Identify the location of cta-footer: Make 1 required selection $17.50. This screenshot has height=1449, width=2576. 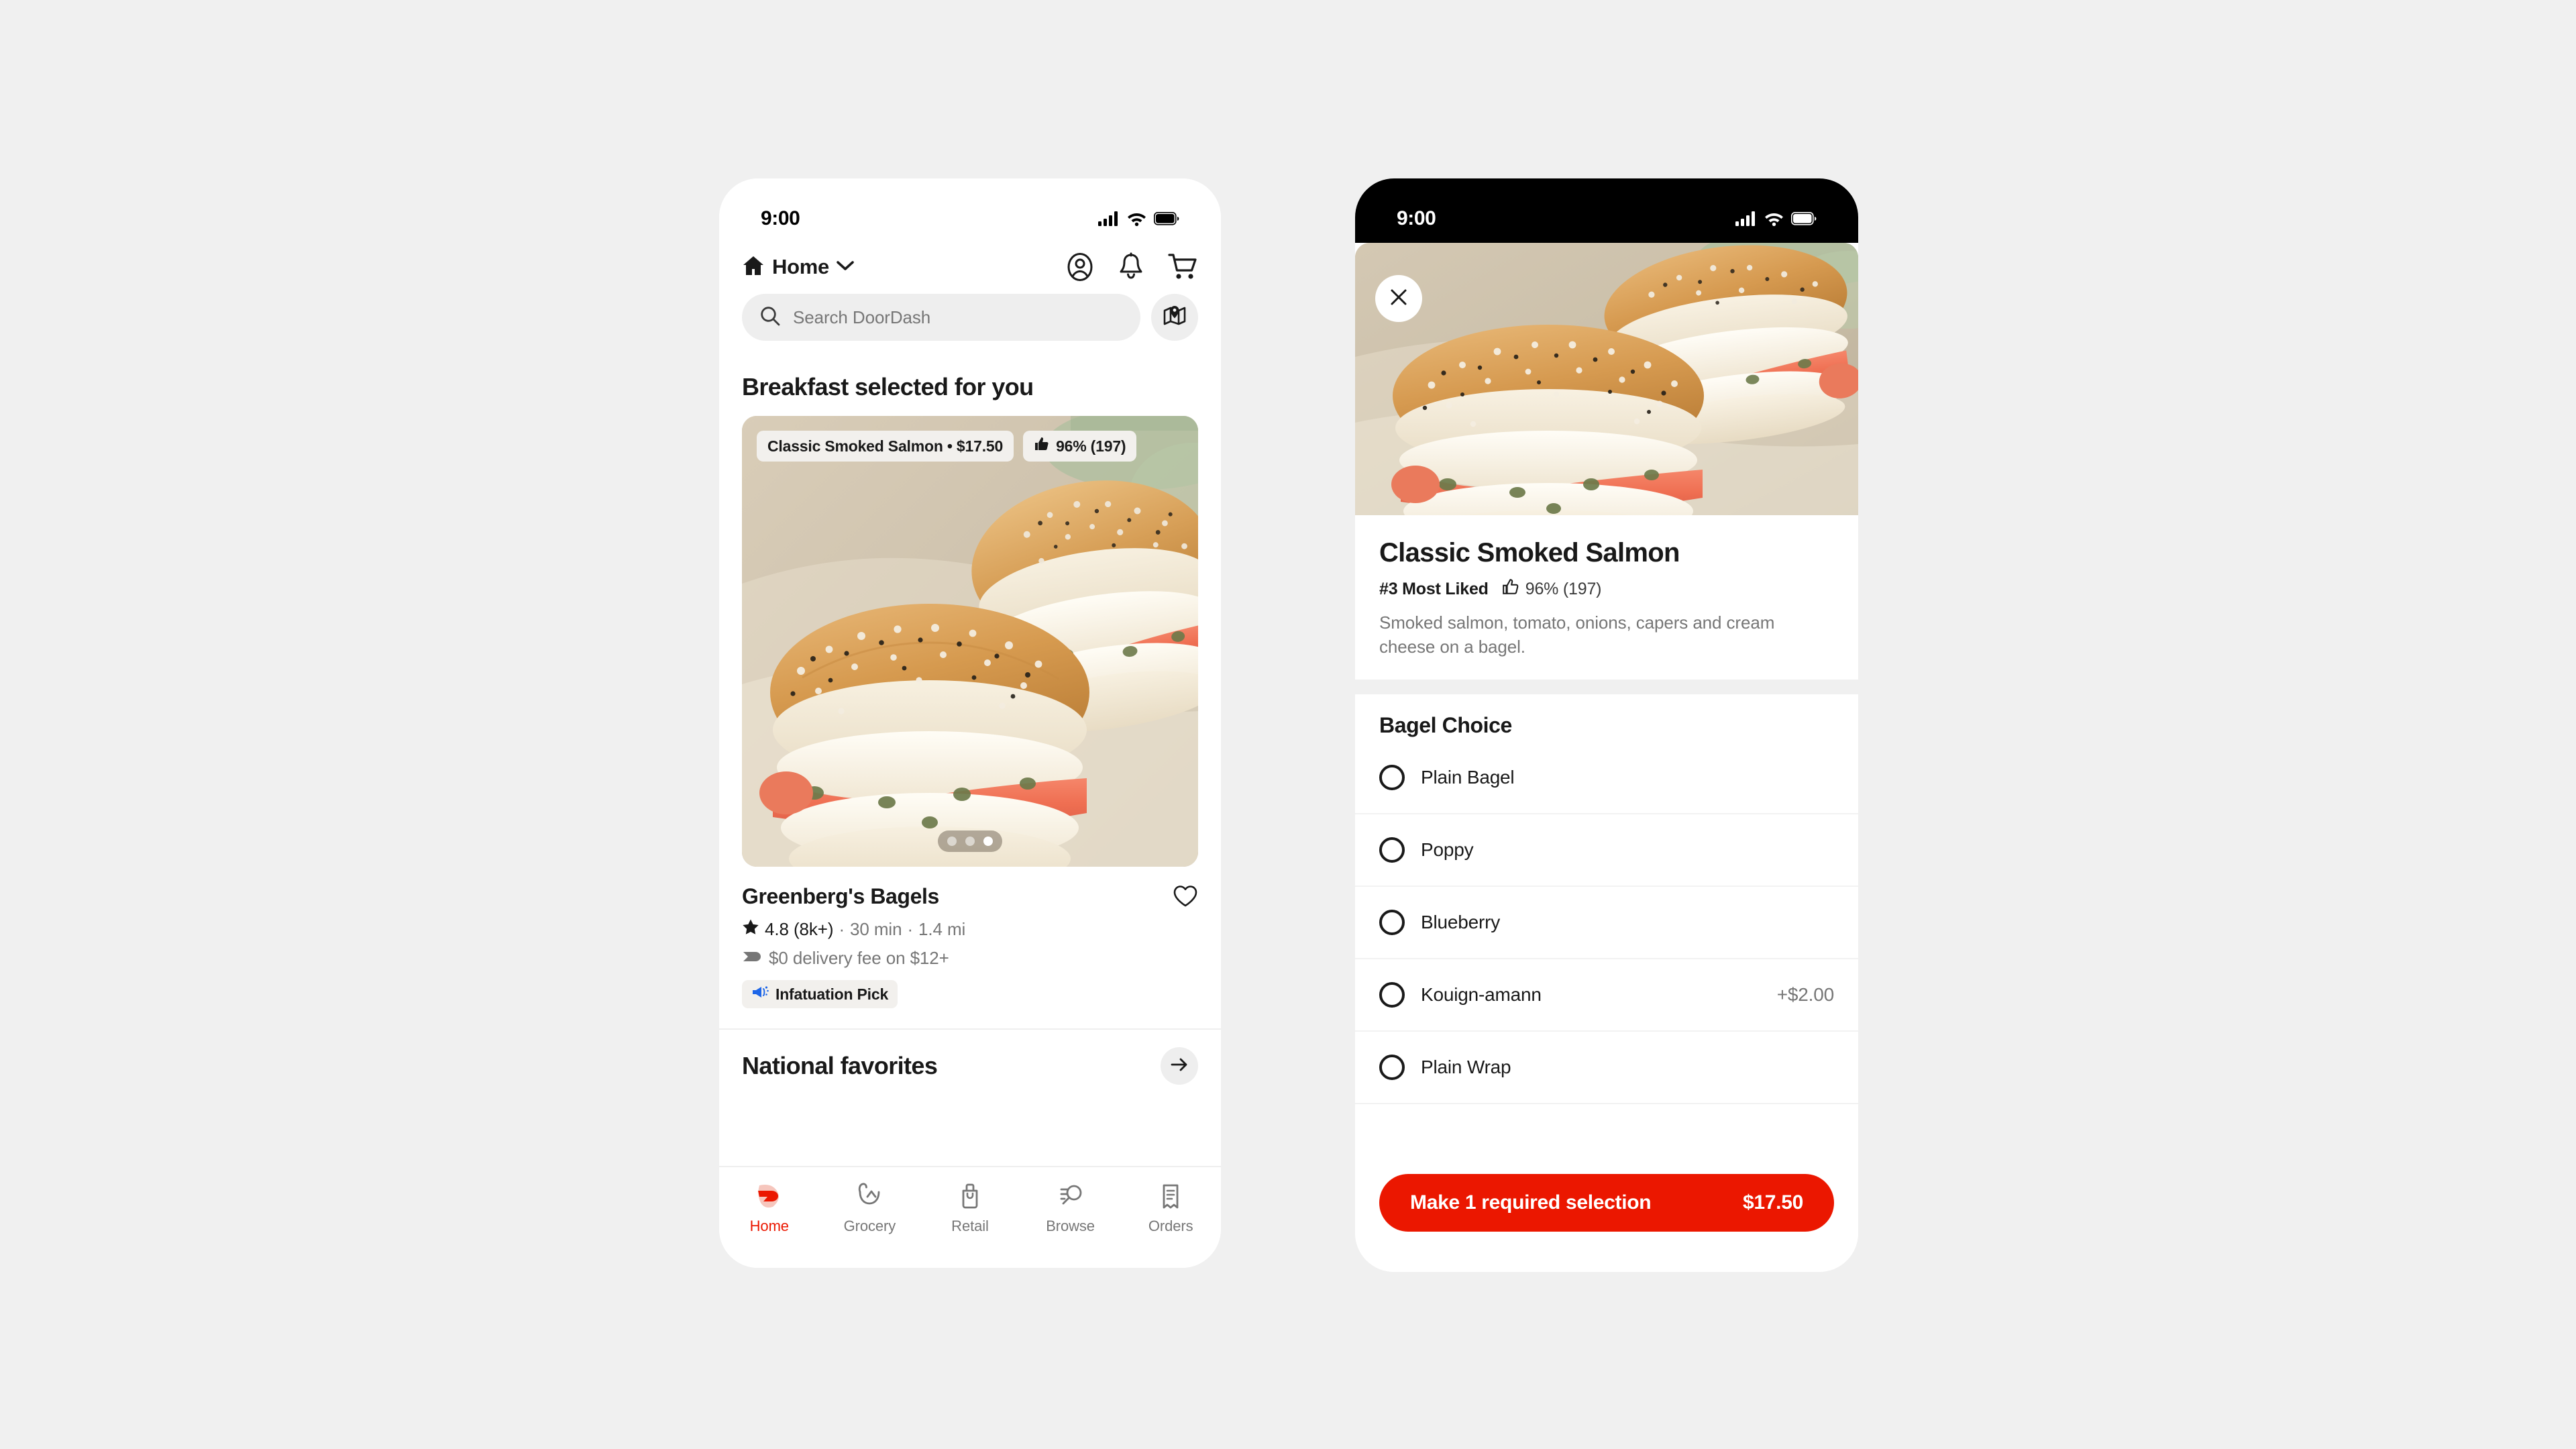
(1606, 1217).